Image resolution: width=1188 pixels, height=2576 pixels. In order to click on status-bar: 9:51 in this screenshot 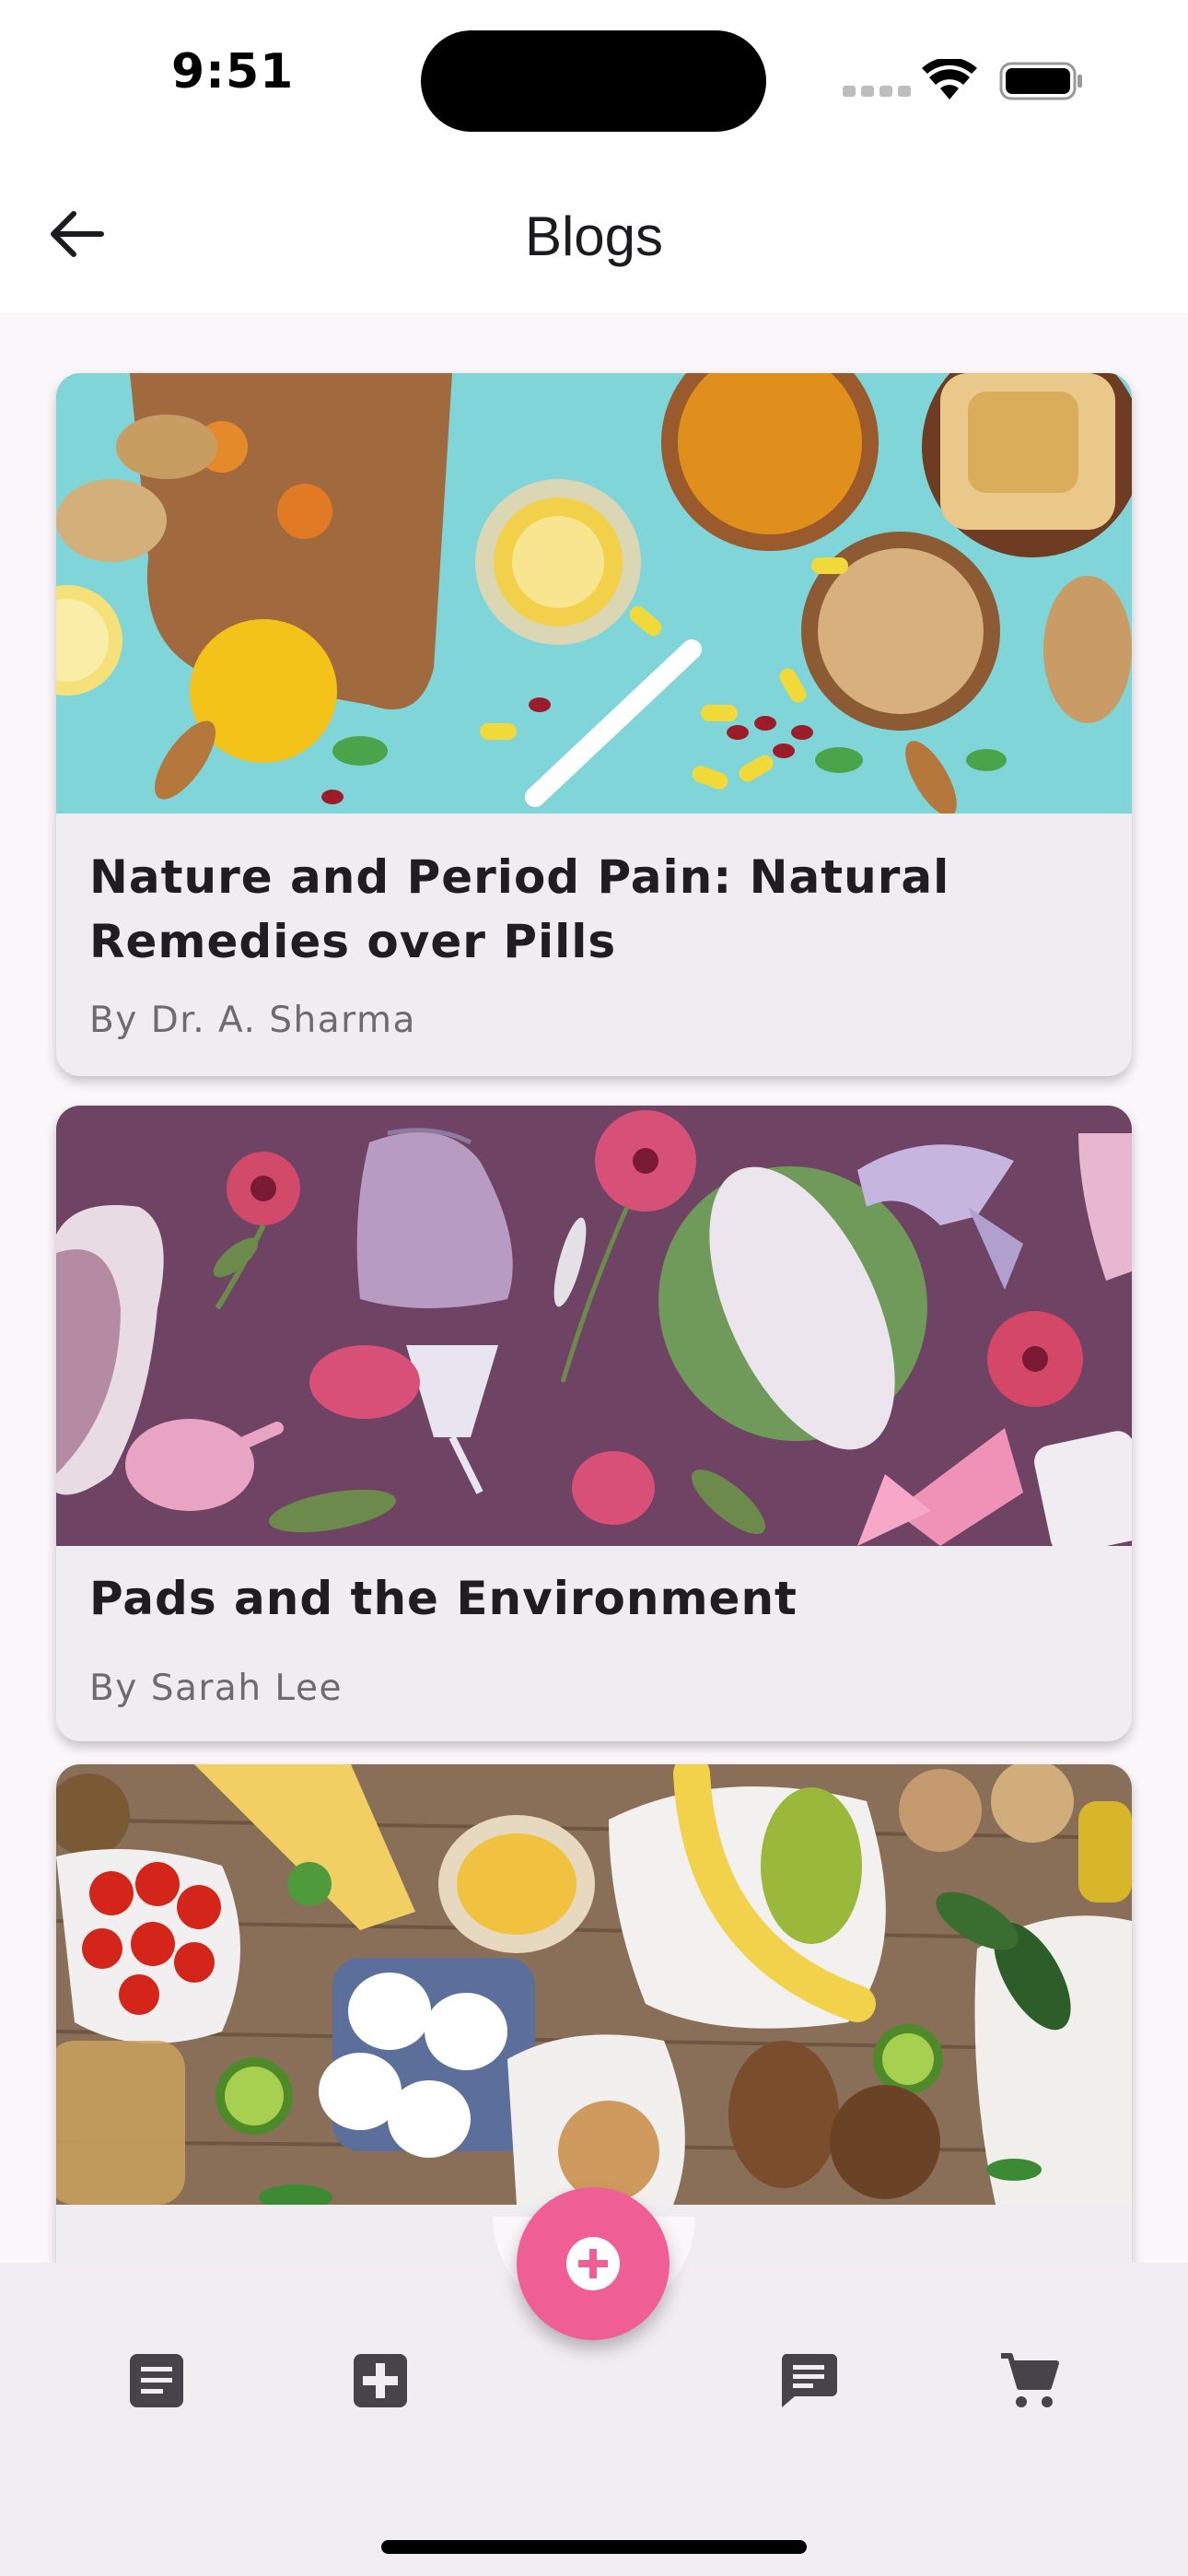, I will do `click(594, 78)`.